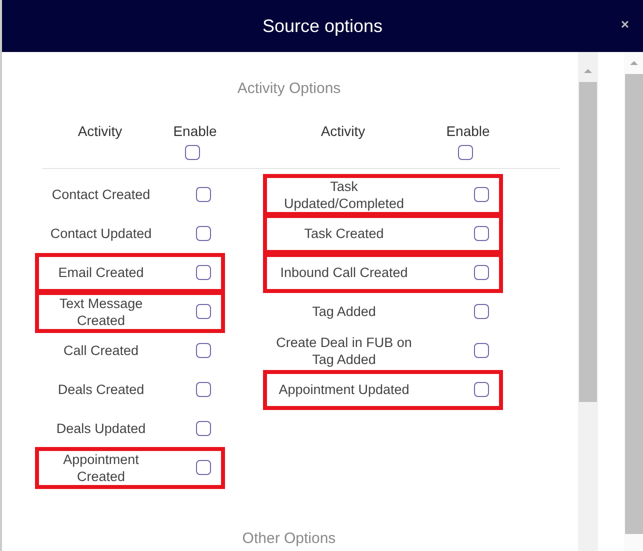 This screenshot has width=643, height=551. Describe the element at coordinates (322, 26) in the screenshot. I see `window-title: Source options` at that location.